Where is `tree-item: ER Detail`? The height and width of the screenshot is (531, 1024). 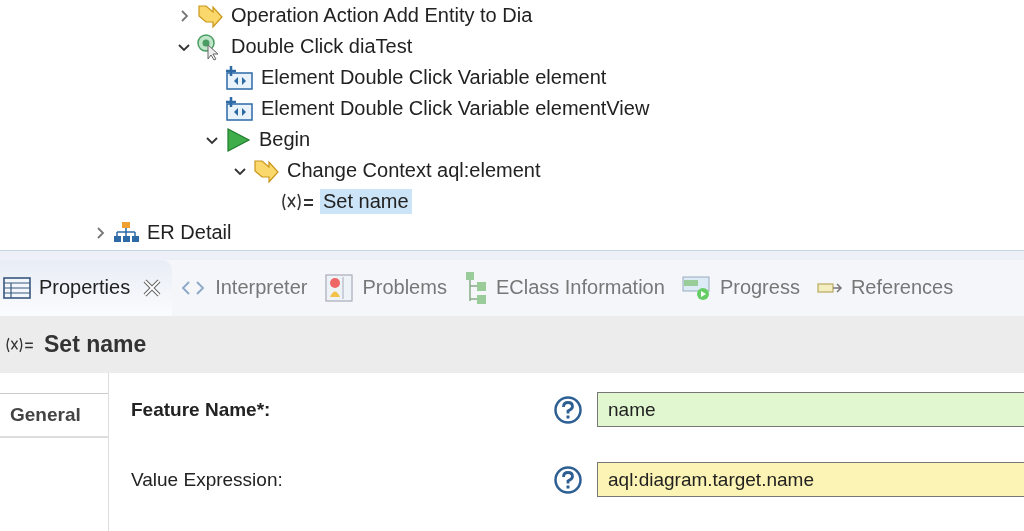
tree-item: ER Detail is located at coordinates (189, 232).